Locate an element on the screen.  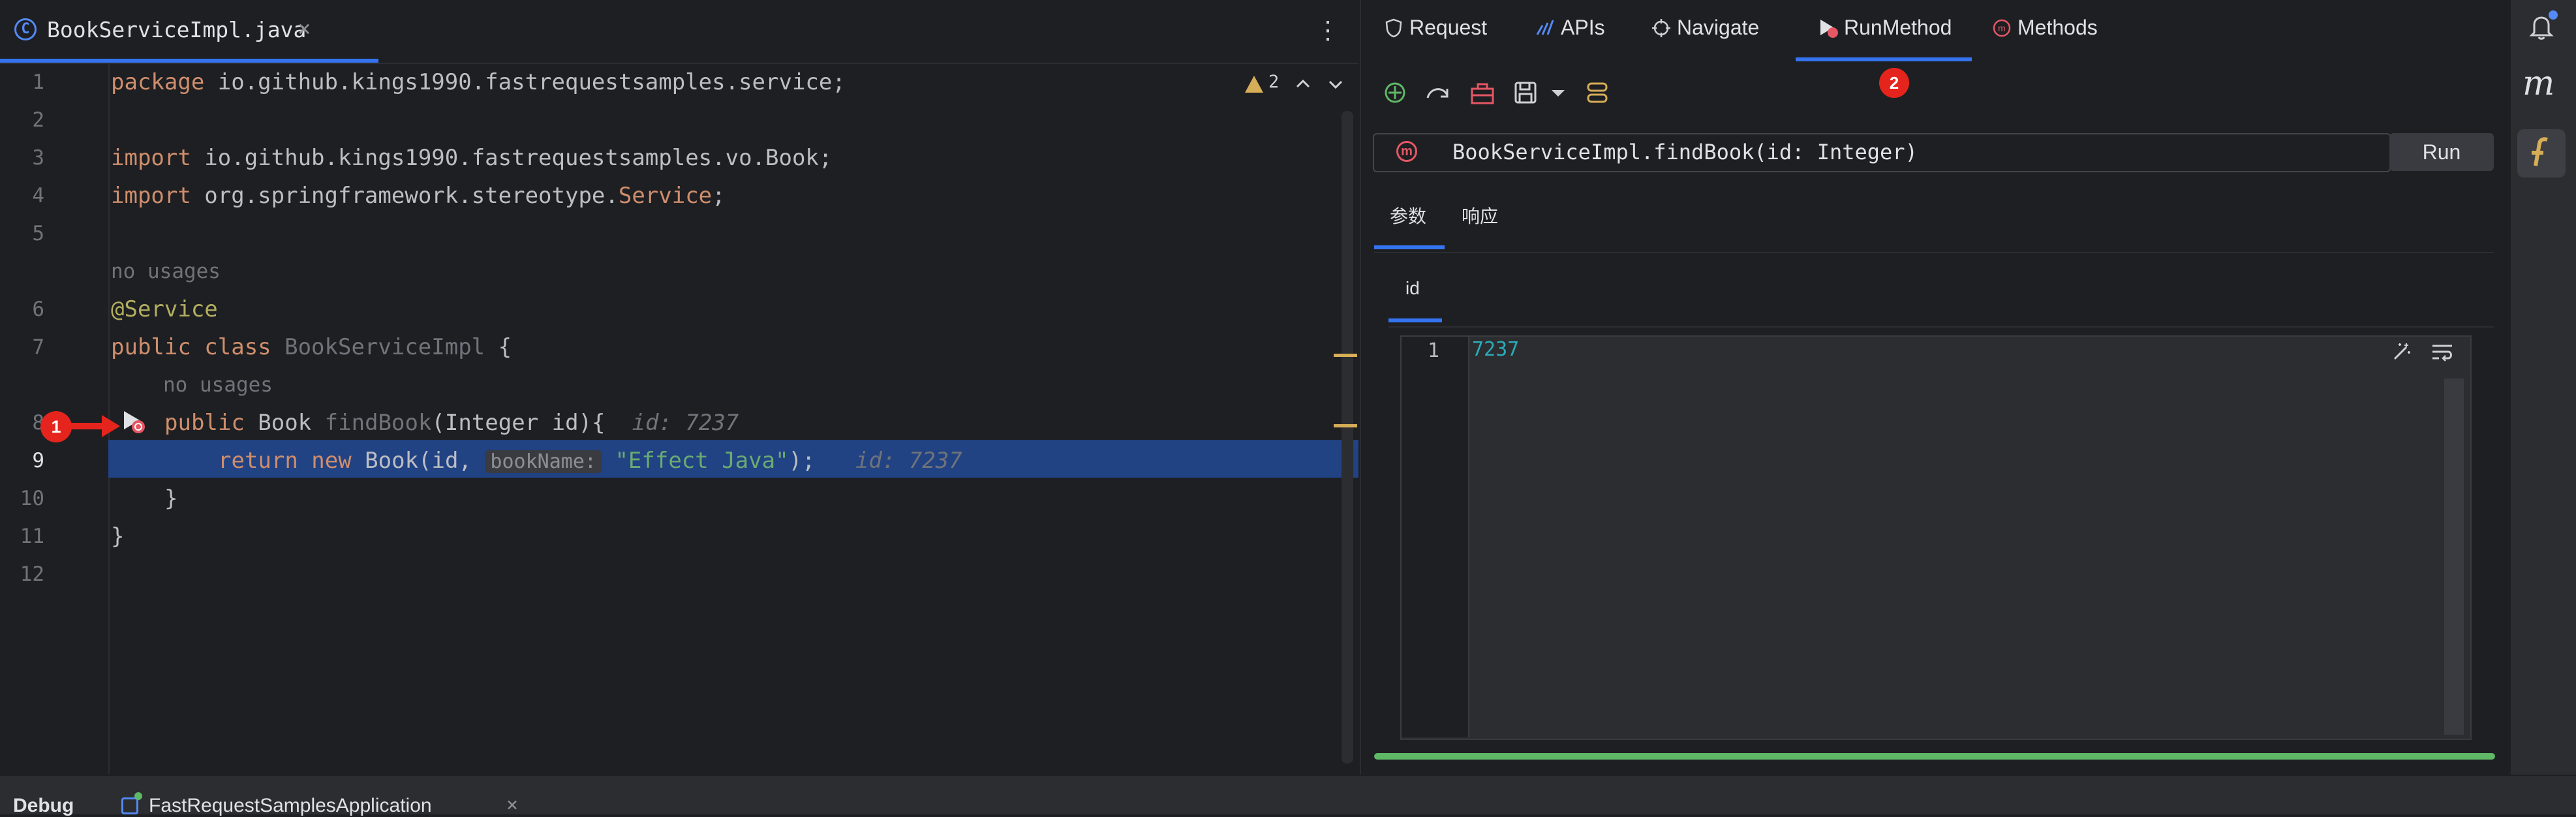
line-number: 3 is located at coordinates (38, 158).